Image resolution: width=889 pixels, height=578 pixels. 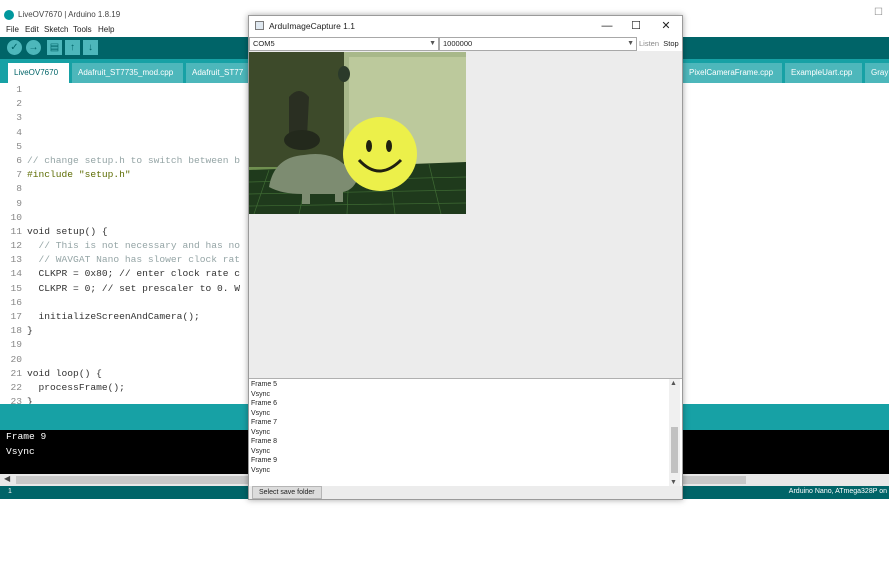 What do you see at coordinates (19, 160) in the screenshot?
I see `line-number: 6` at bounding box center [19, 160].